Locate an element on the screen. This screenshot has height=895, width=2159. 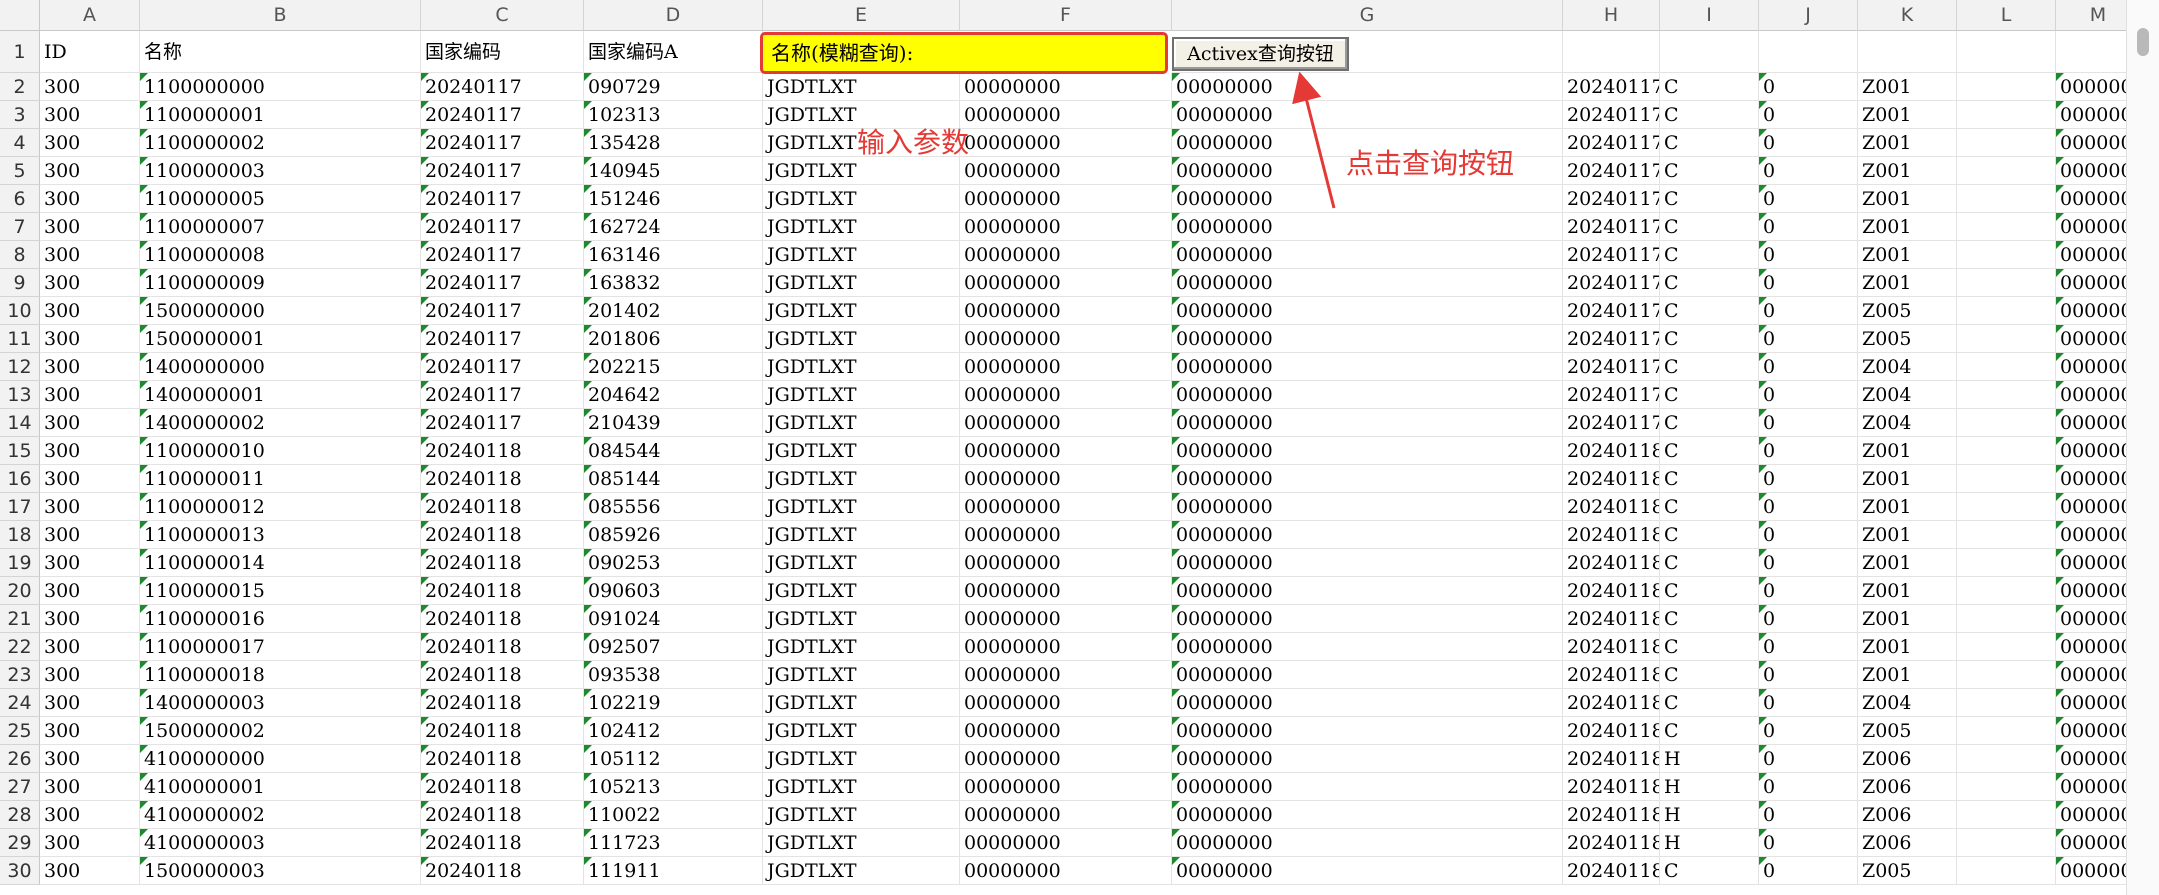
row-header-5: 5 is located at coordinates (20, 171).